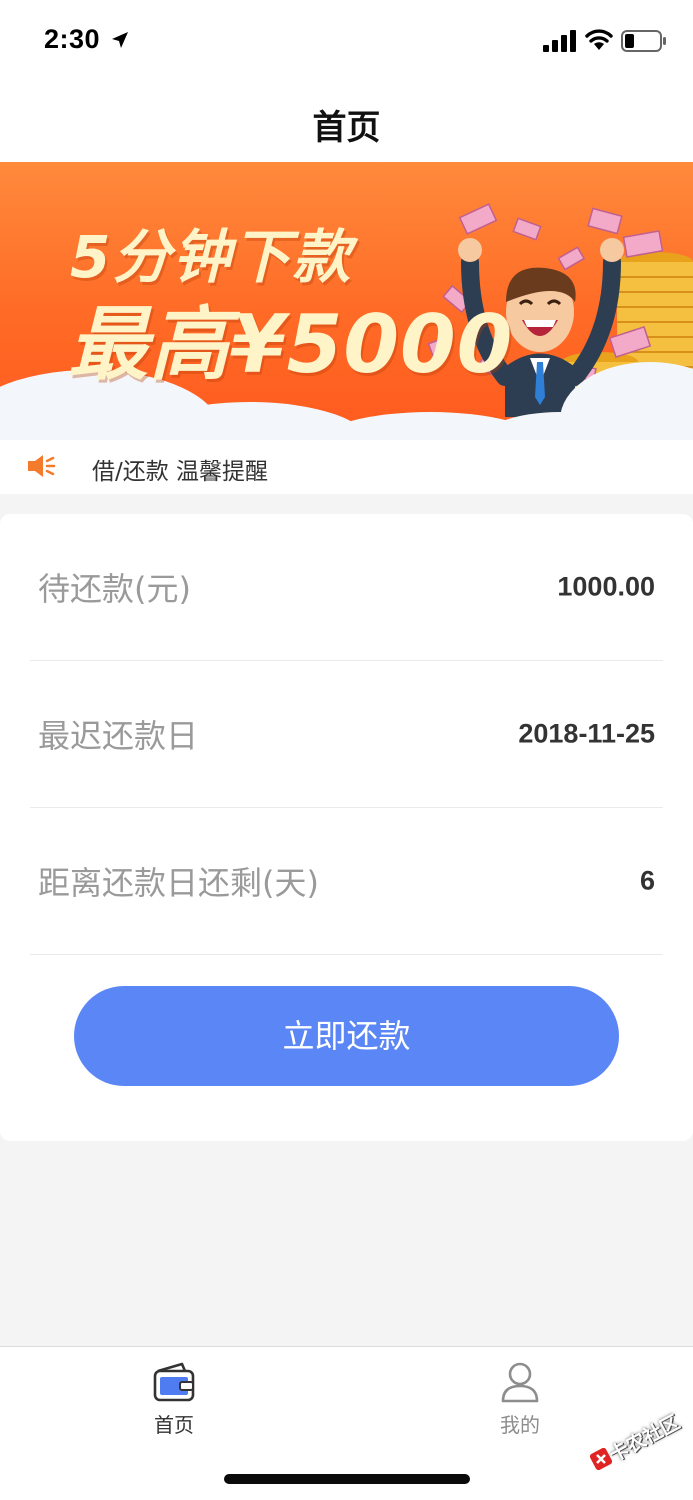 The height and width of the screenshot is (1500, 693). I want to click on tab-mine: 我的, so click(520, 1401).